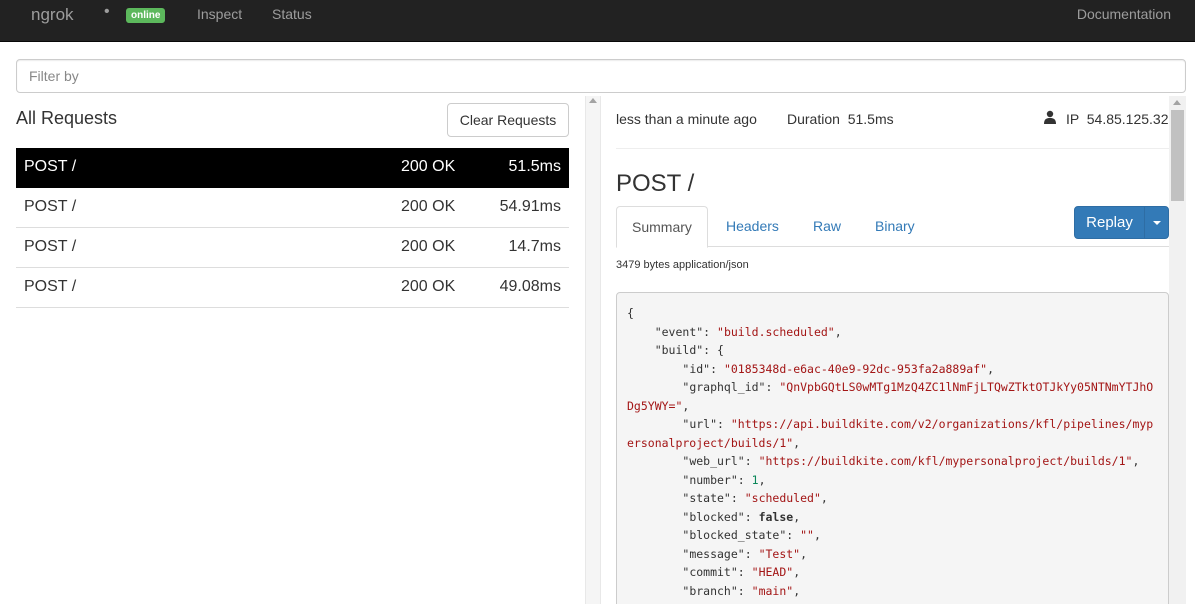 The image size is (1195, 604). I want to click on request-row: POST / 200 OK 54.91ms, so click(292, 208).